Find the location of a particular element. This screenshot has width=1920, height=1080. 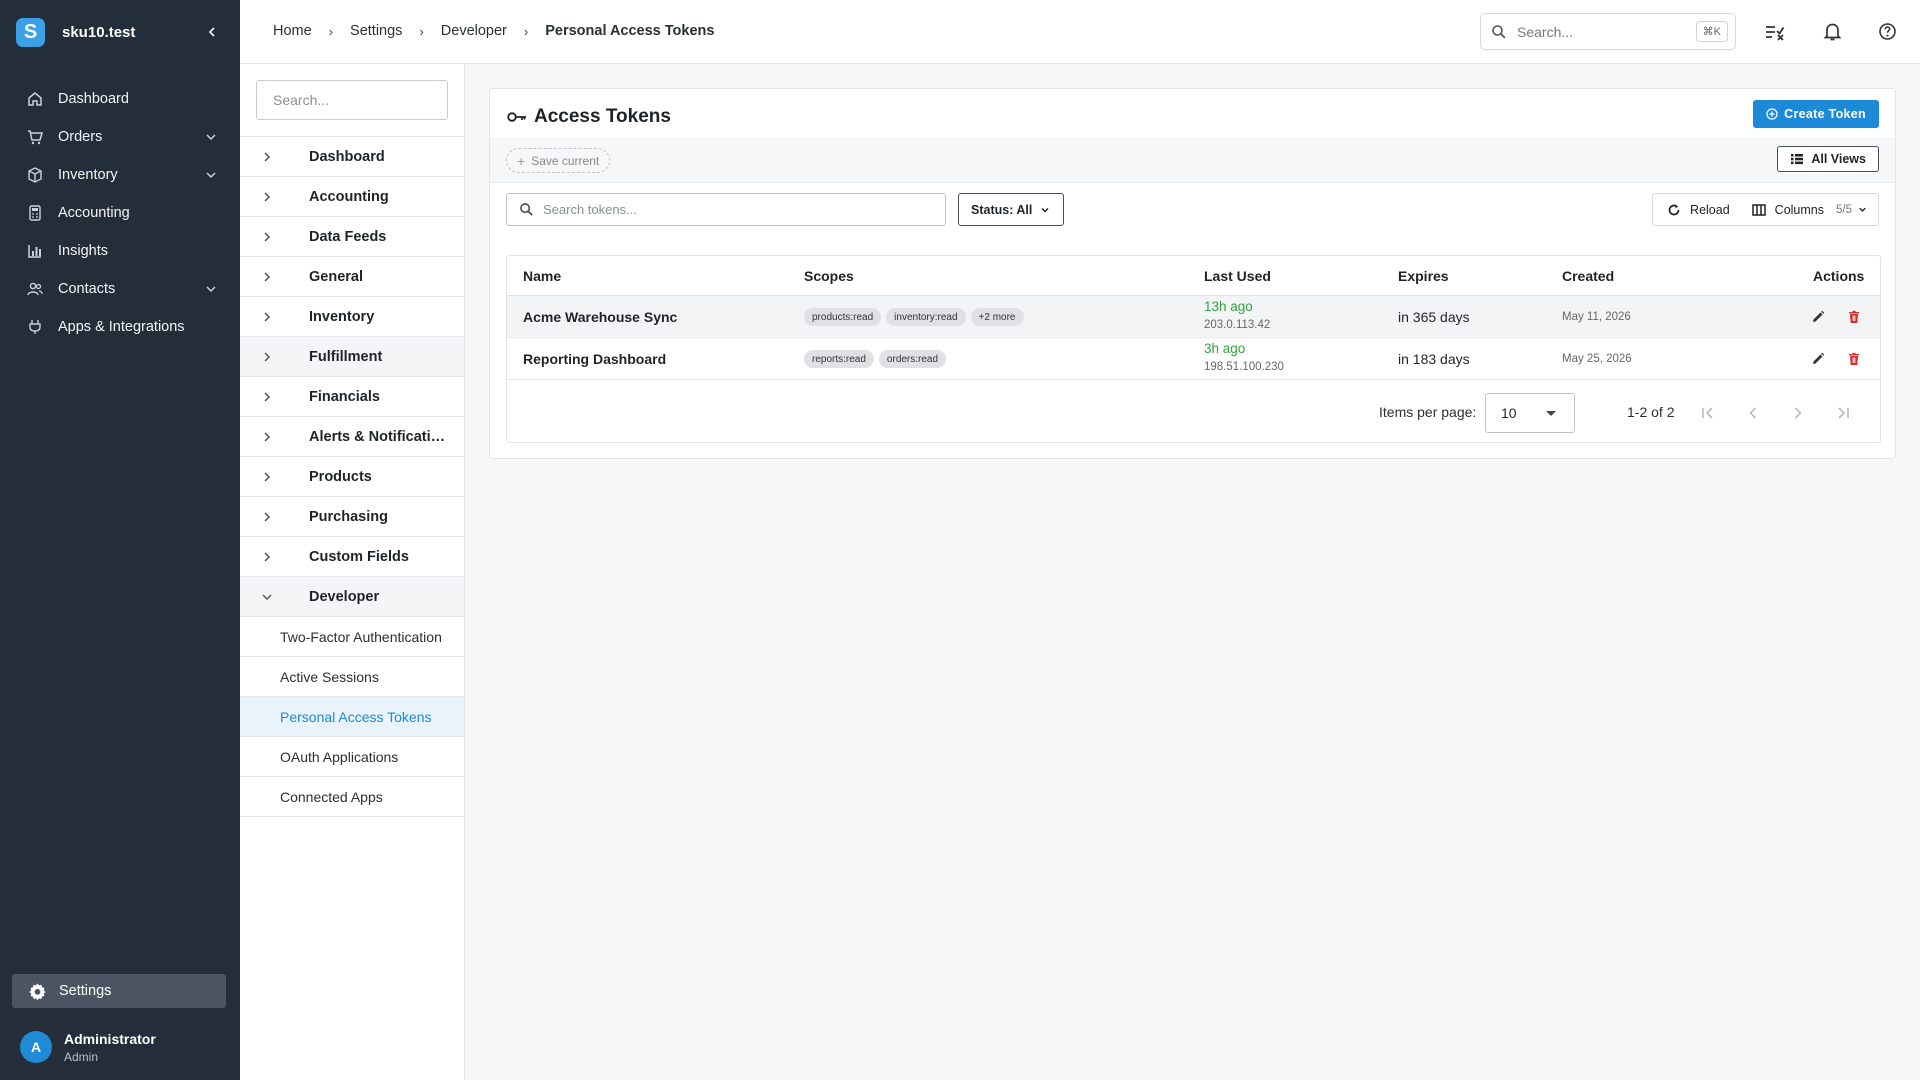

user-profile: A Administrator Admin is located at coordinates (120, 1047).